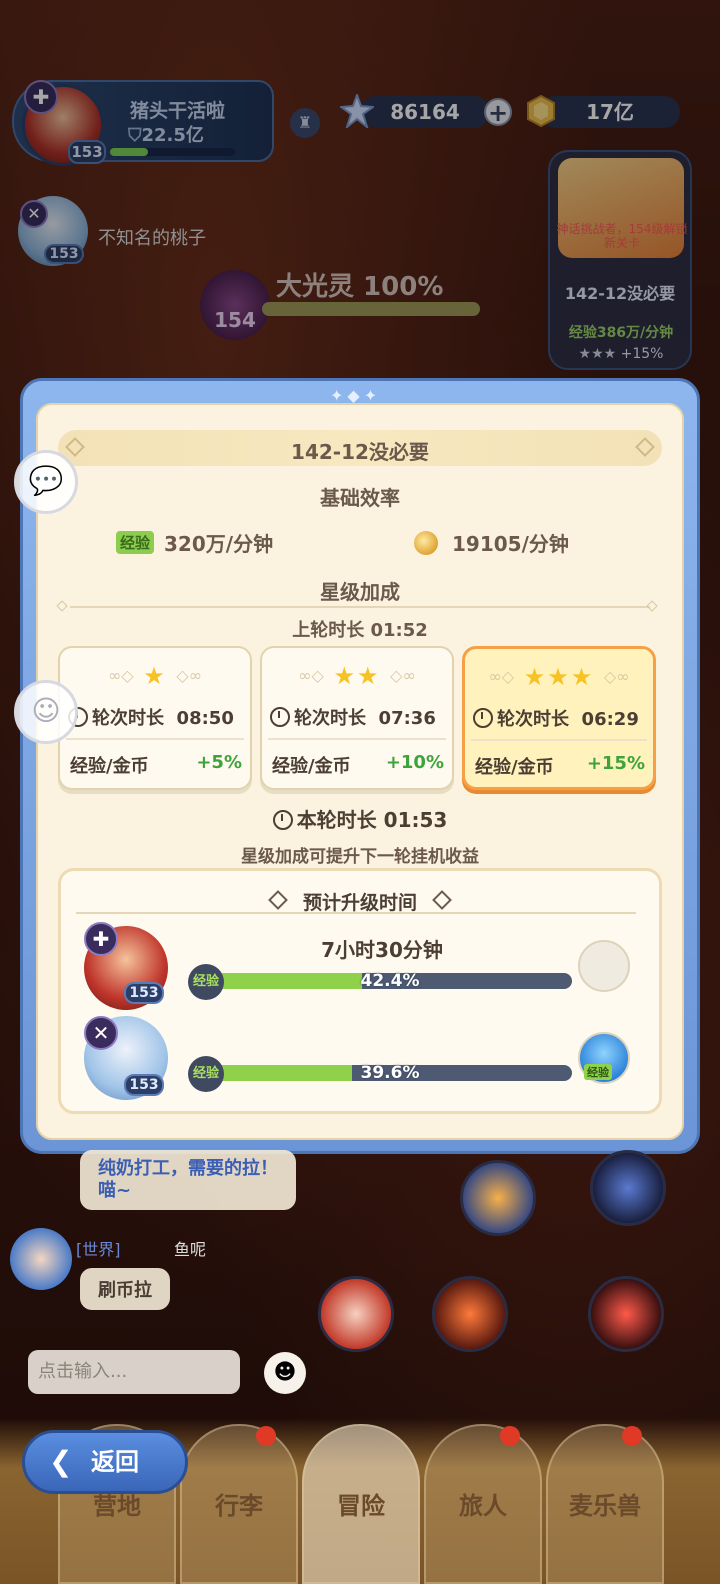 Image resolution: width=720 pixels, height=1584 pixels. I want to click on star-rating: ∞◇ ★★ ◇∞, so click(357, 676).